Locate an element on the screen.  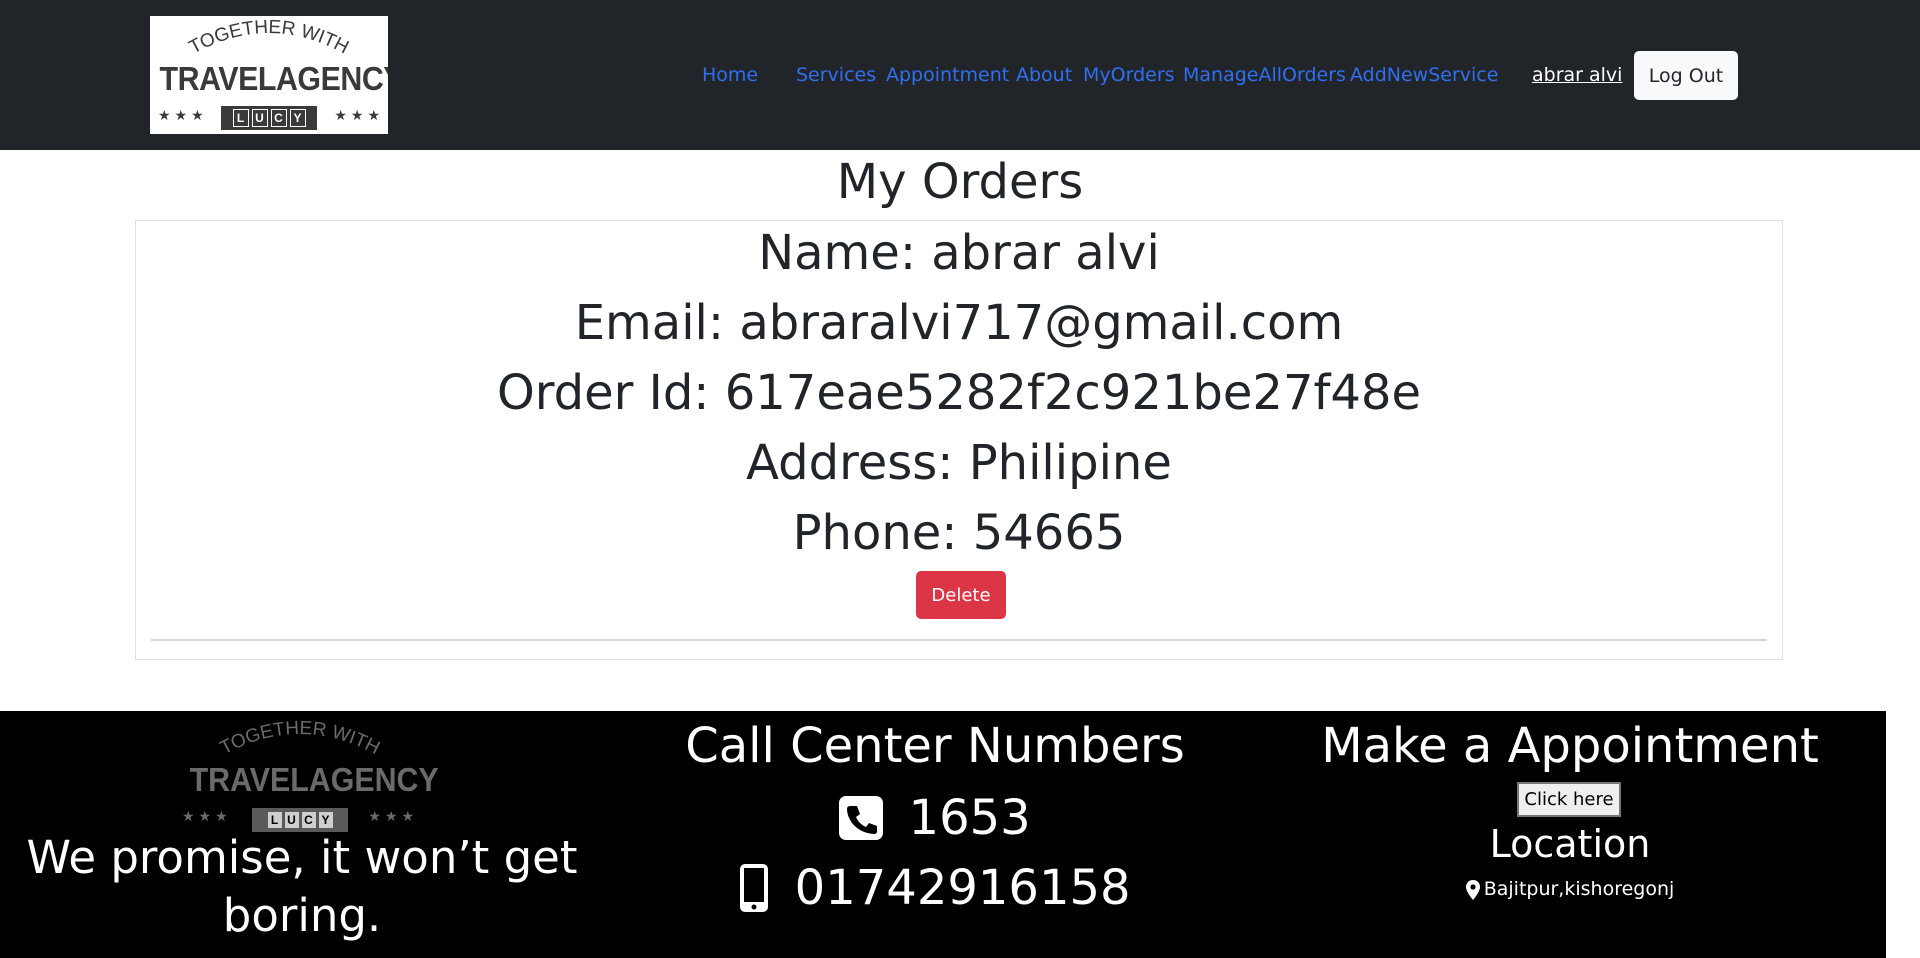
footer-logo-stars-right: ★★★ is located at coordinates (393, 817).